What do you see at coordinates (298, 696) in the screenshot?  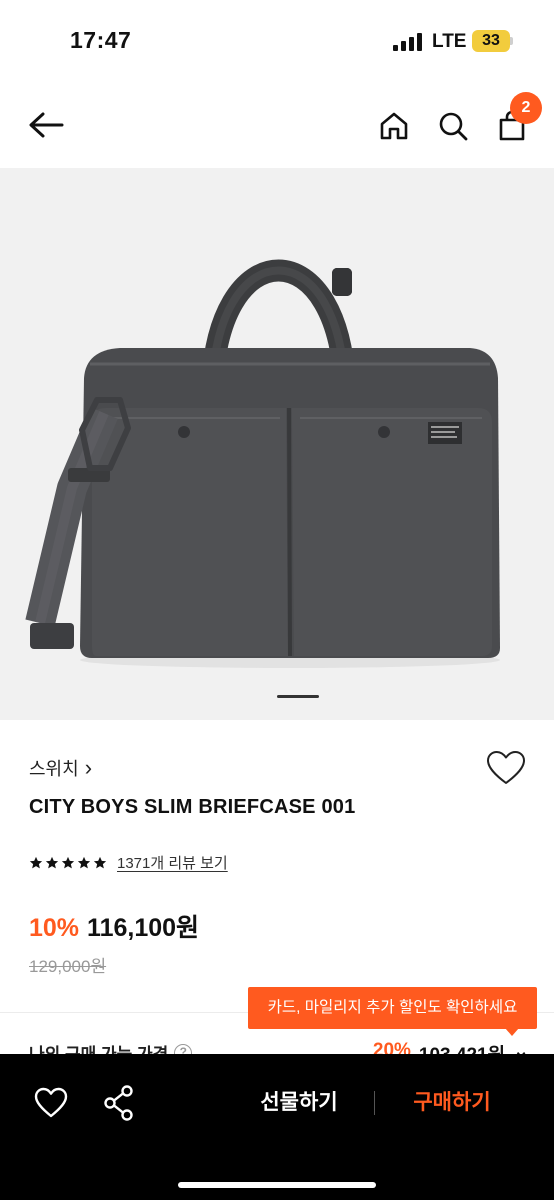 I see `carousel-indicator` at bounding box center [298, 696].